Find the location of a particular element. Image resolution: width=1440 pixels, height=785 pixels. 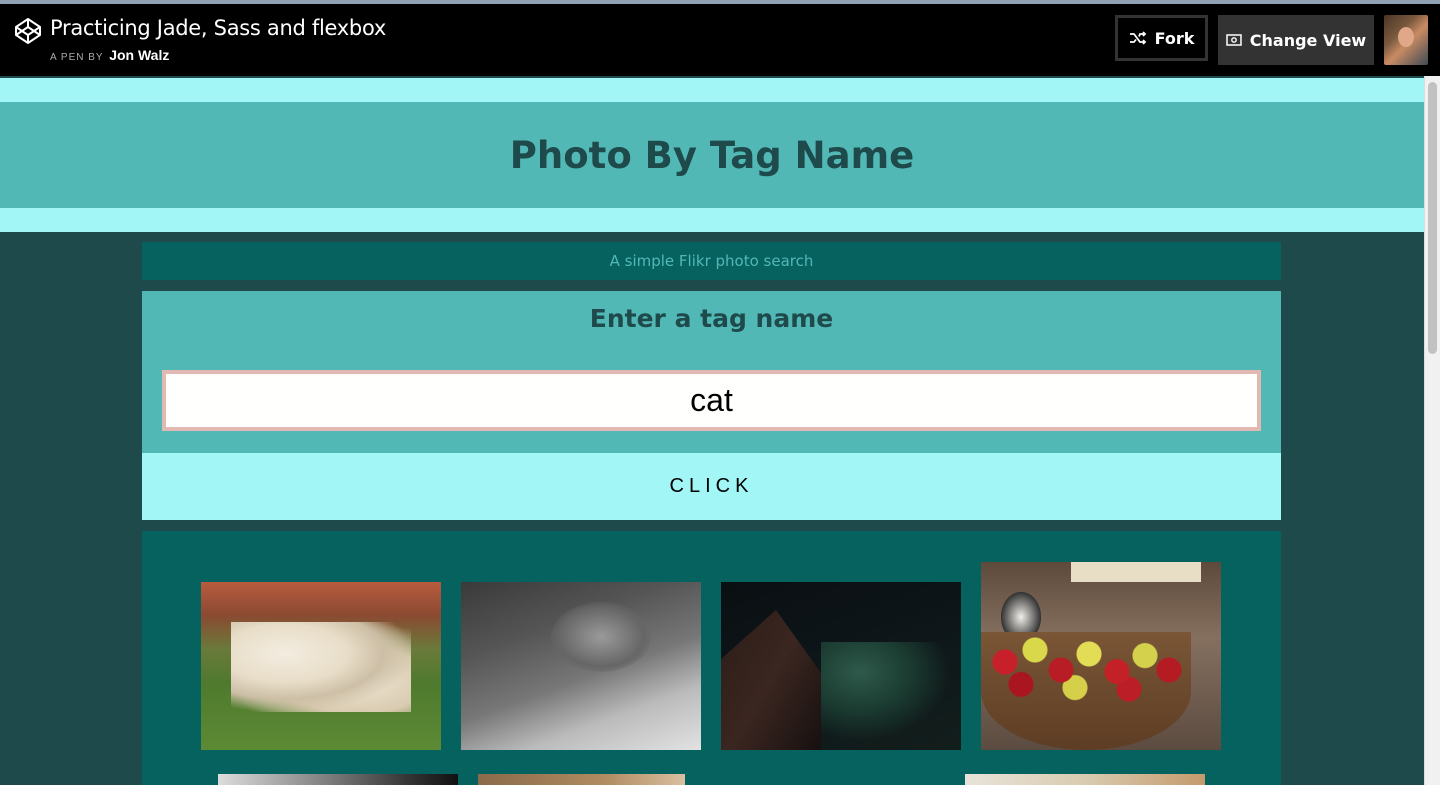

pen-by-prefix: A PEN BY is located at coordinates (77, 57).